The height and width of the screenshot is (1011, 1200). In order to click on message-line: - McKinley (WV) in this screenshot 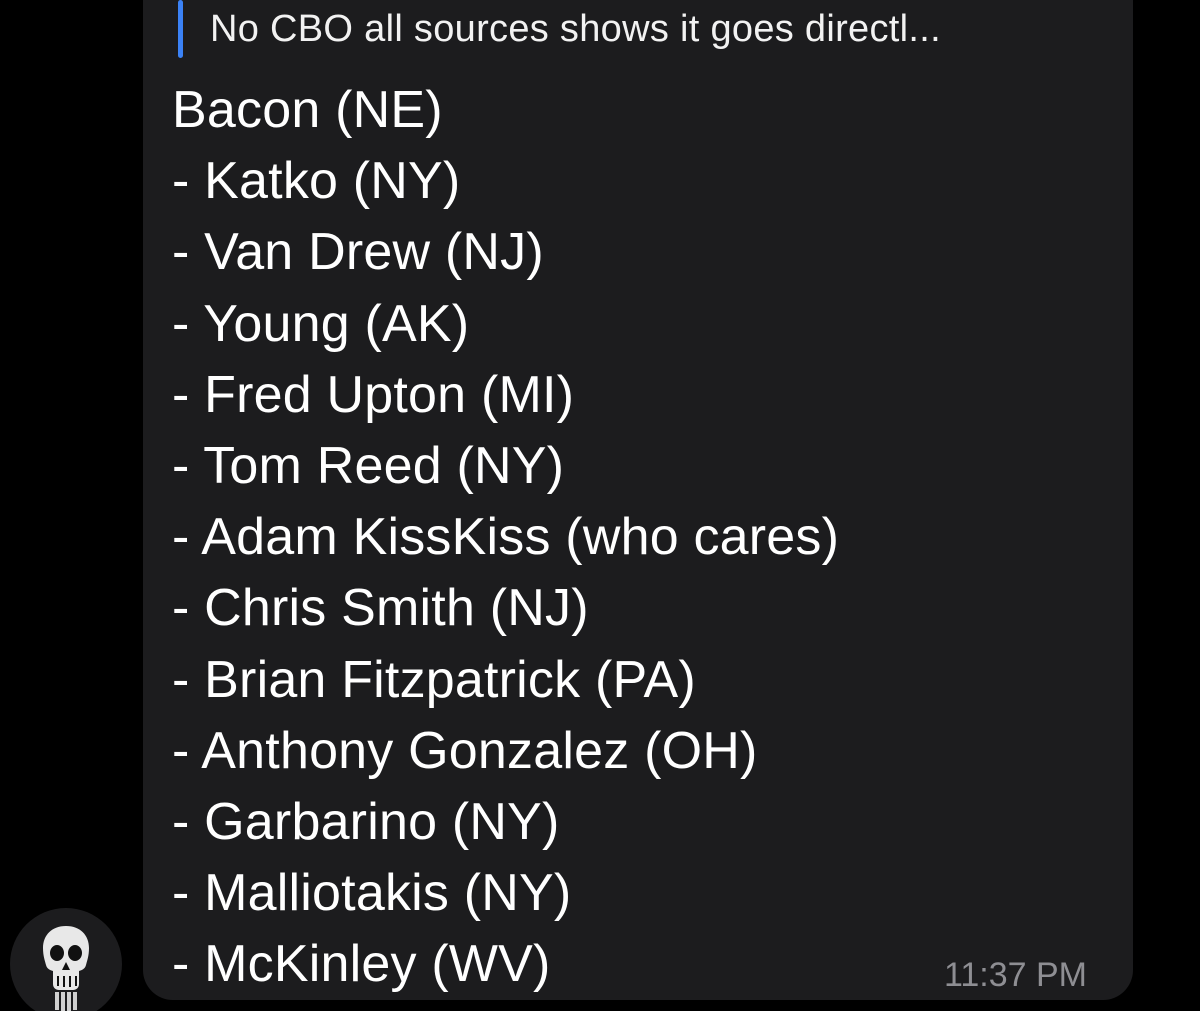, I will do `click(361, 964)`.